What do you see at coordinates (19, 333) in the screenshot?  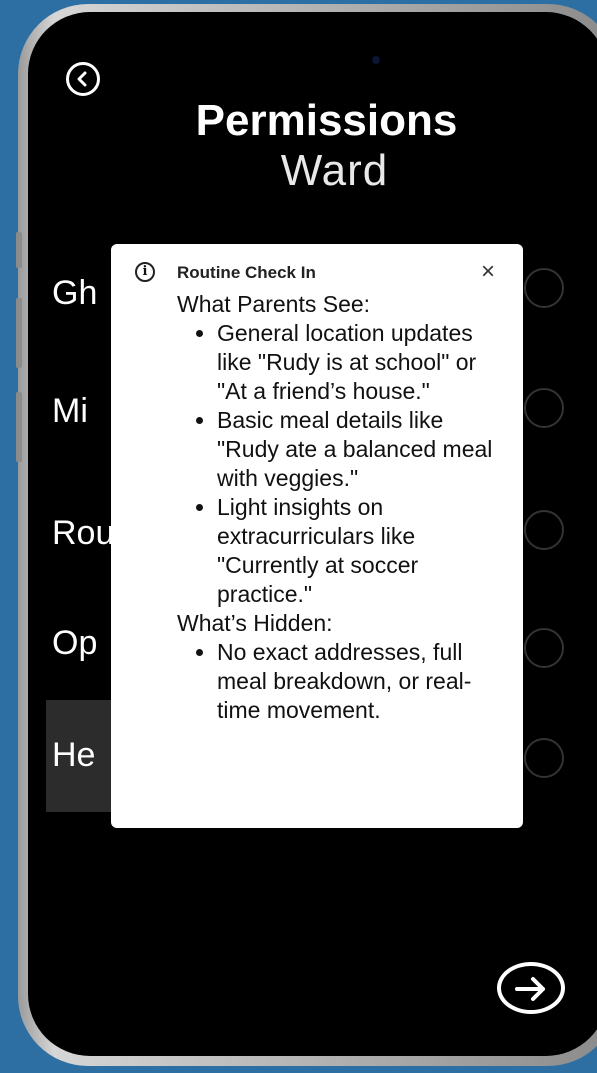 I see `phone-volume-up-button` at bounding box center [19, 333].